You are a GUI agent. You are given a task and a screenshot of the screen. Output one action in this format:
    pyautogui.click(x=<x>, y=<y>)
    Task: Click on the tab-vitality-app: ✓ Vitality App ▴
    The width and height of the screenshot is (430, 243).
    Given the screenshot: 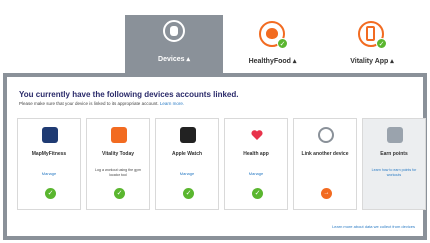 What is the action you would take?
    pyautogui.click(x=372, y=44)
    